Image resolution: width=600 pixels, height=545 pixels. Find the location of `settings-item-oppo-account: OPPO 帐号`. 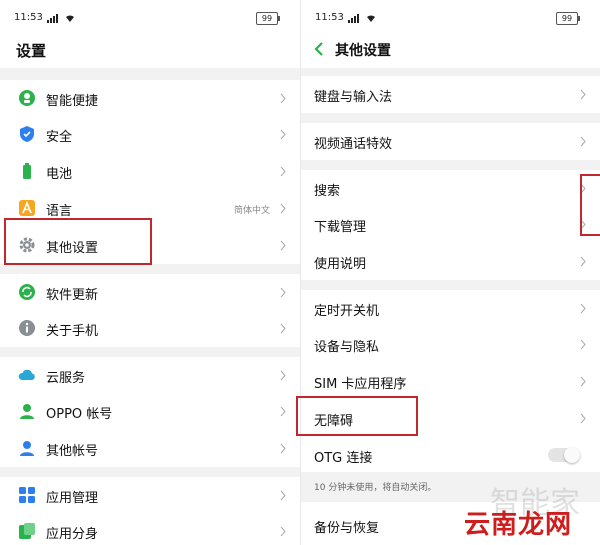

settings-item-oppo-account: OPPO 帐号 is located at coordinates (150, 411).